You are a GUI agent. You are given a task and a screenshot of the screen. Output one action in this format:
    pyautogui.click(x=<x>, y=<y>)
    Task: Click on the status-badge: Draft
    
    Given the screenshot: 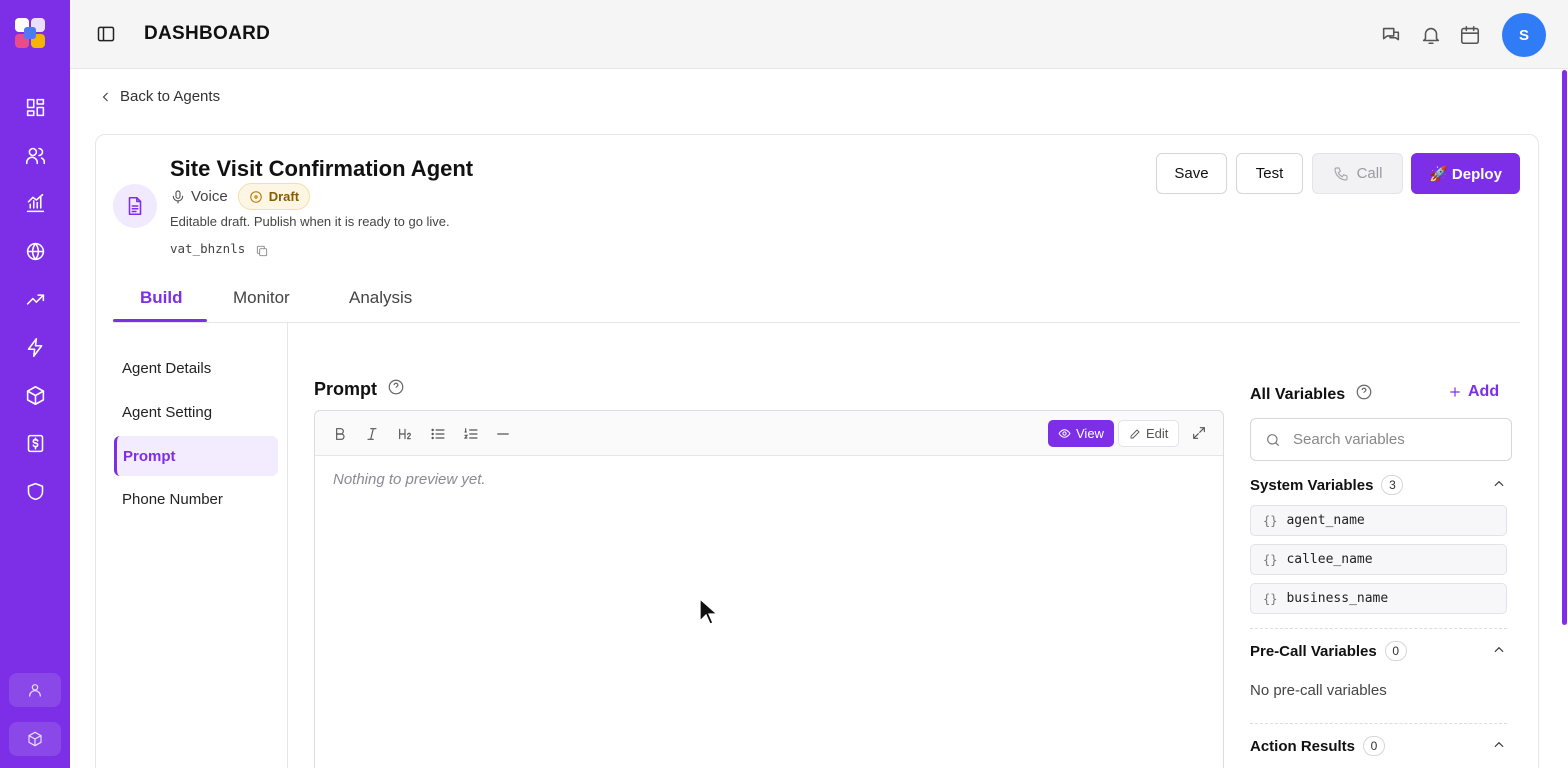 What is the action you would take?
    pyautogui.click(x=274, y=196)
    